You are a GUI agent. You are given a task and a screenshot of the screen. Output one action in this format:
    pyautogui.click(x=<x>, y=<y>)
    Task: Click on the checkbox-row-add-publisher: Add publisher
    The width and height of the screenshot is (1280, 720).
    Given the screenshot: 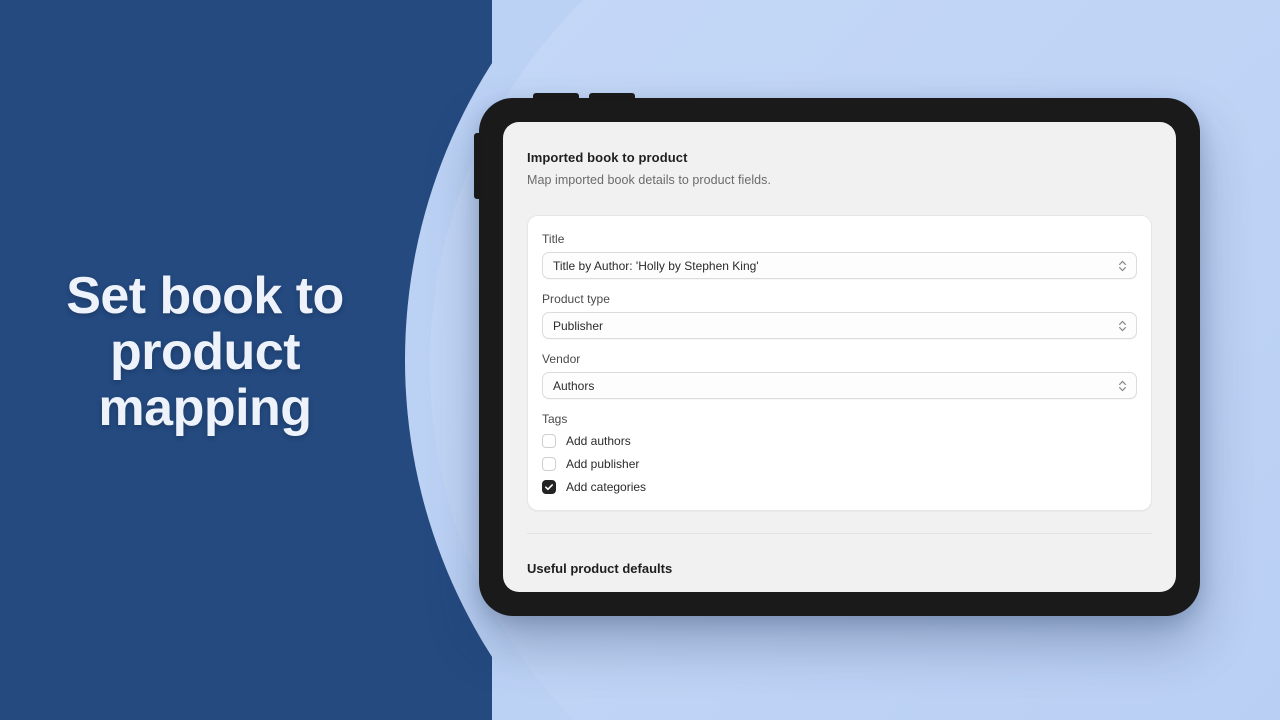 What is the action you would take?
    pyautogui.click(x=839, y=464)
    